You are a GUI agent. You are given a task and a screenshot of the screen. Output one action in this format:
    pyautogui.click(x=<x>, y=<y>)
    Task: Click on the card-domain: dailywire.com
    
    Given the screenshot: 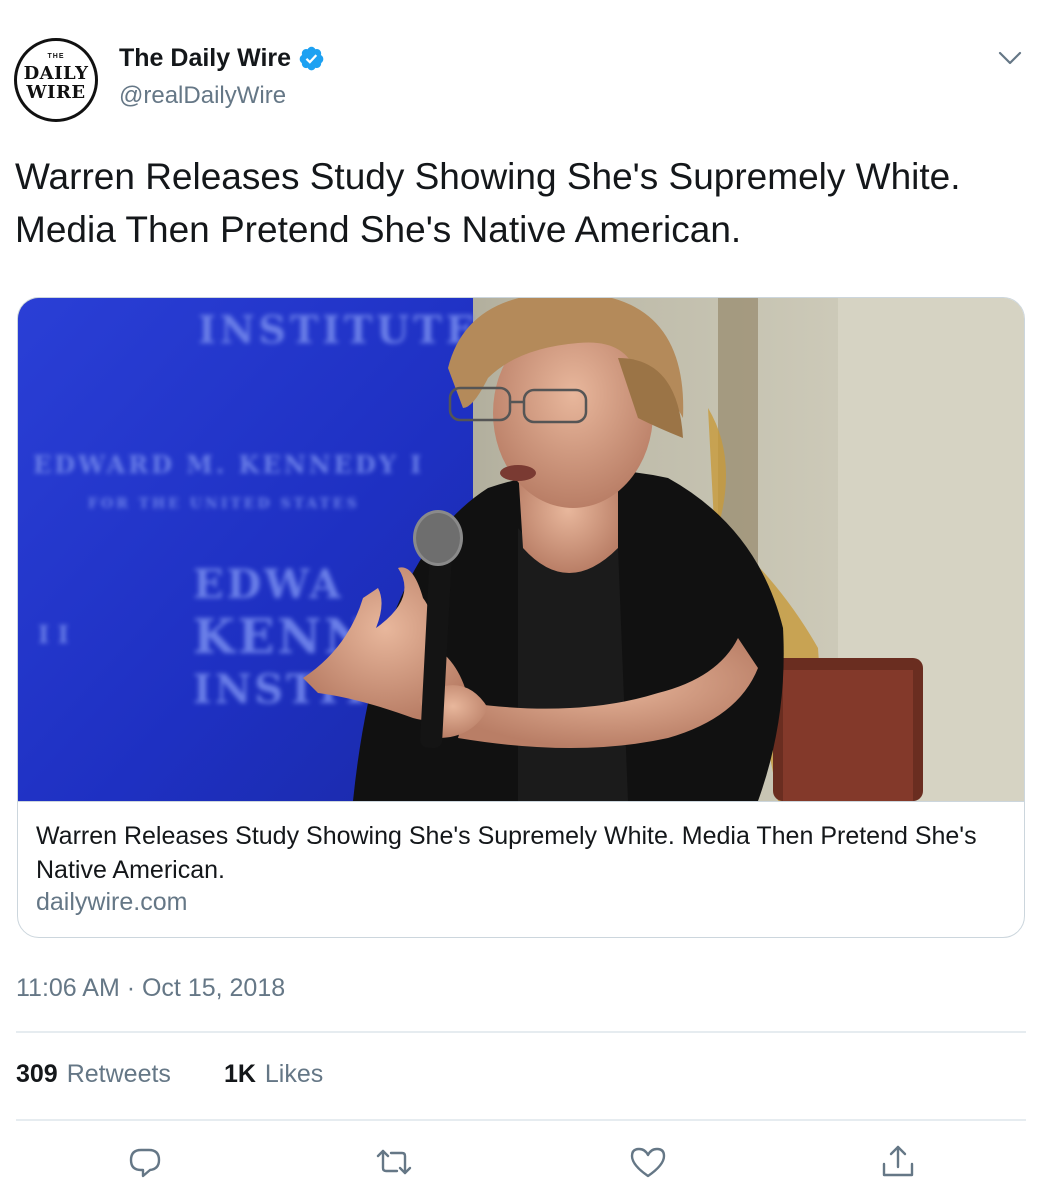 What is the action you would take?
    pyautogui.click(x=111, y=902)
    